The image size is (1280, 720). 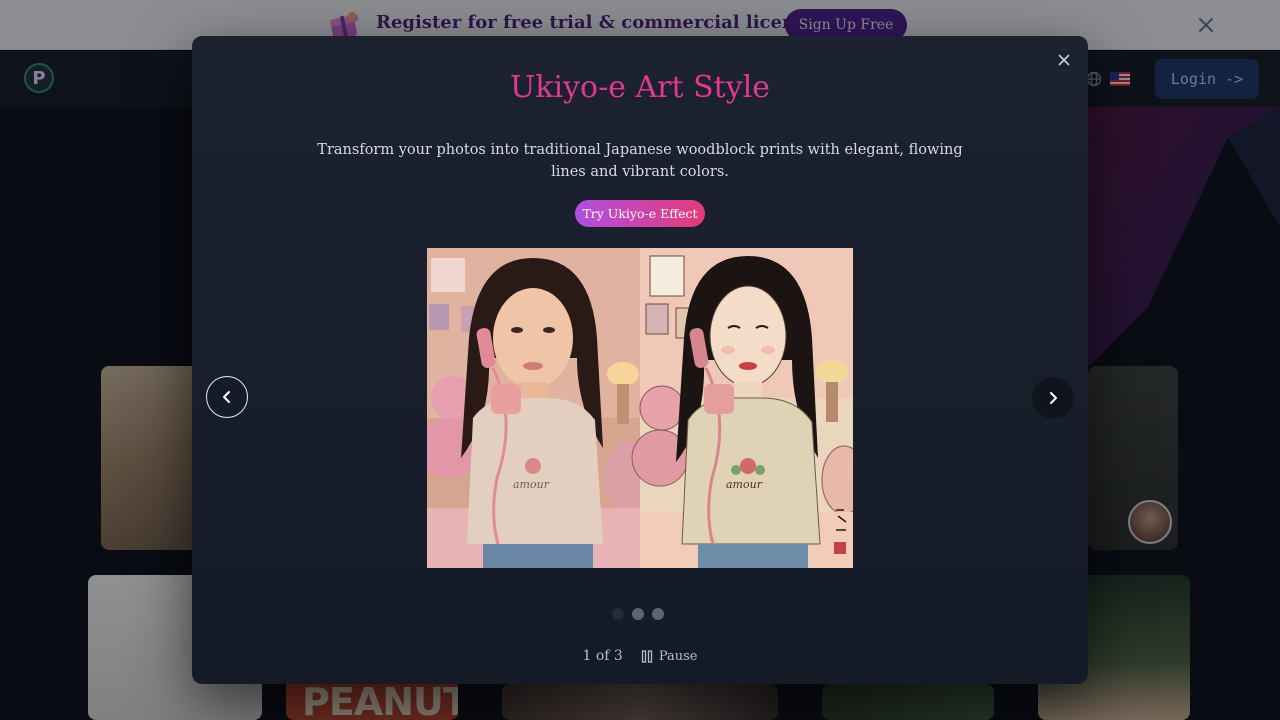 I want to click on chevron-left-icon, so click(x=226, y=397).